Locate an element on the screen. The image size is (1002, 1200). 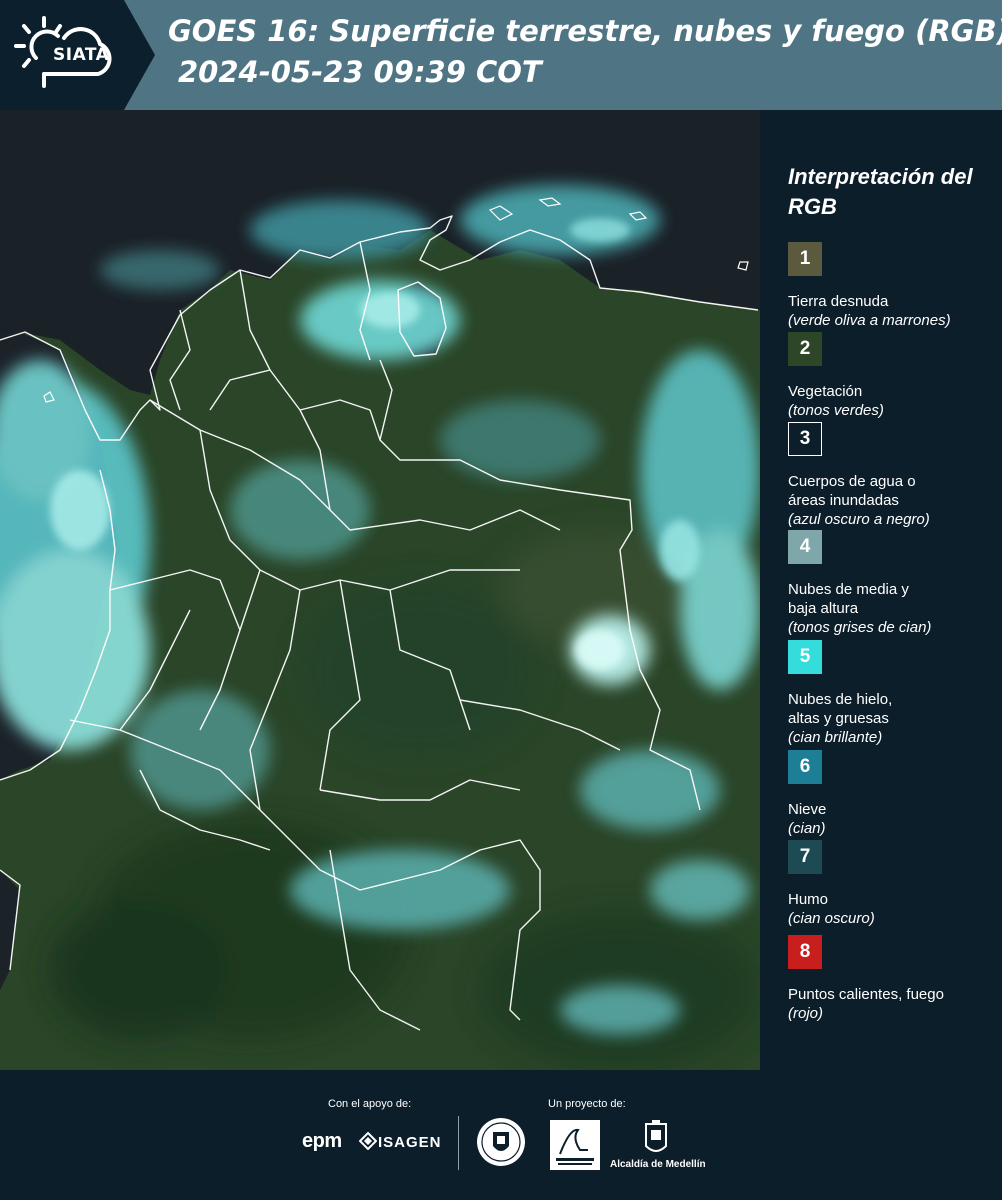
legend-item-label: Nieve is located at coordinates (807, 809).